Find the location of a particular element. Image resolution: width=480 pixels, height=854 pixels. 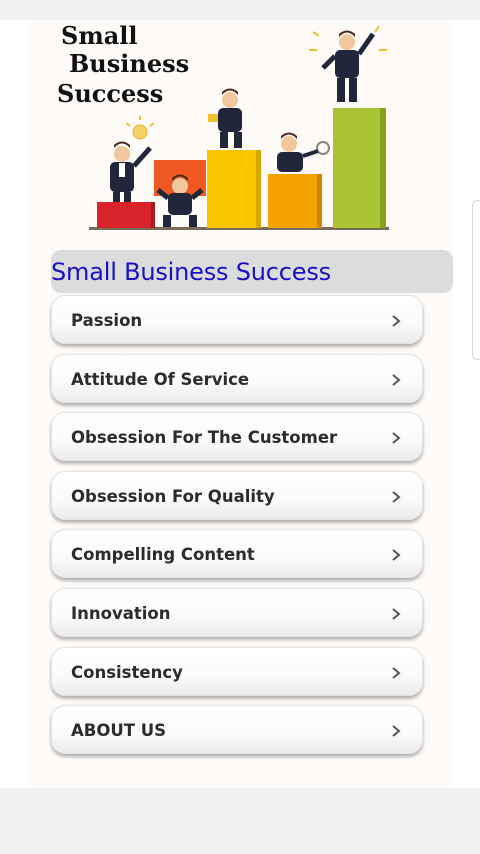

menu-item-obsession-for-the-customer: Obsession For The Customer is located at coordinates (237, 437).